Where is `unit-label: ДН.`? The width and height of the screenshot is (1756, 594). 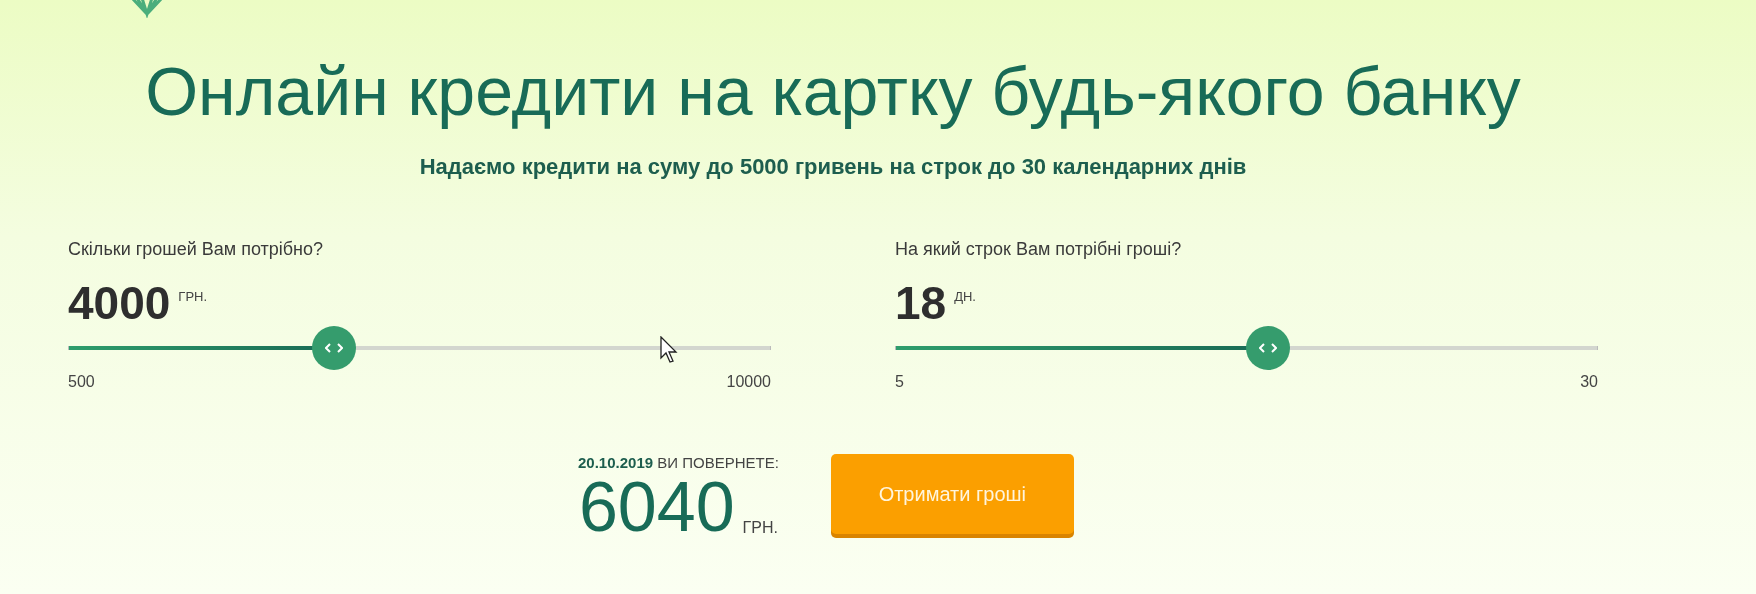
unit-label: ДН. is located at coordinates (965, 296).